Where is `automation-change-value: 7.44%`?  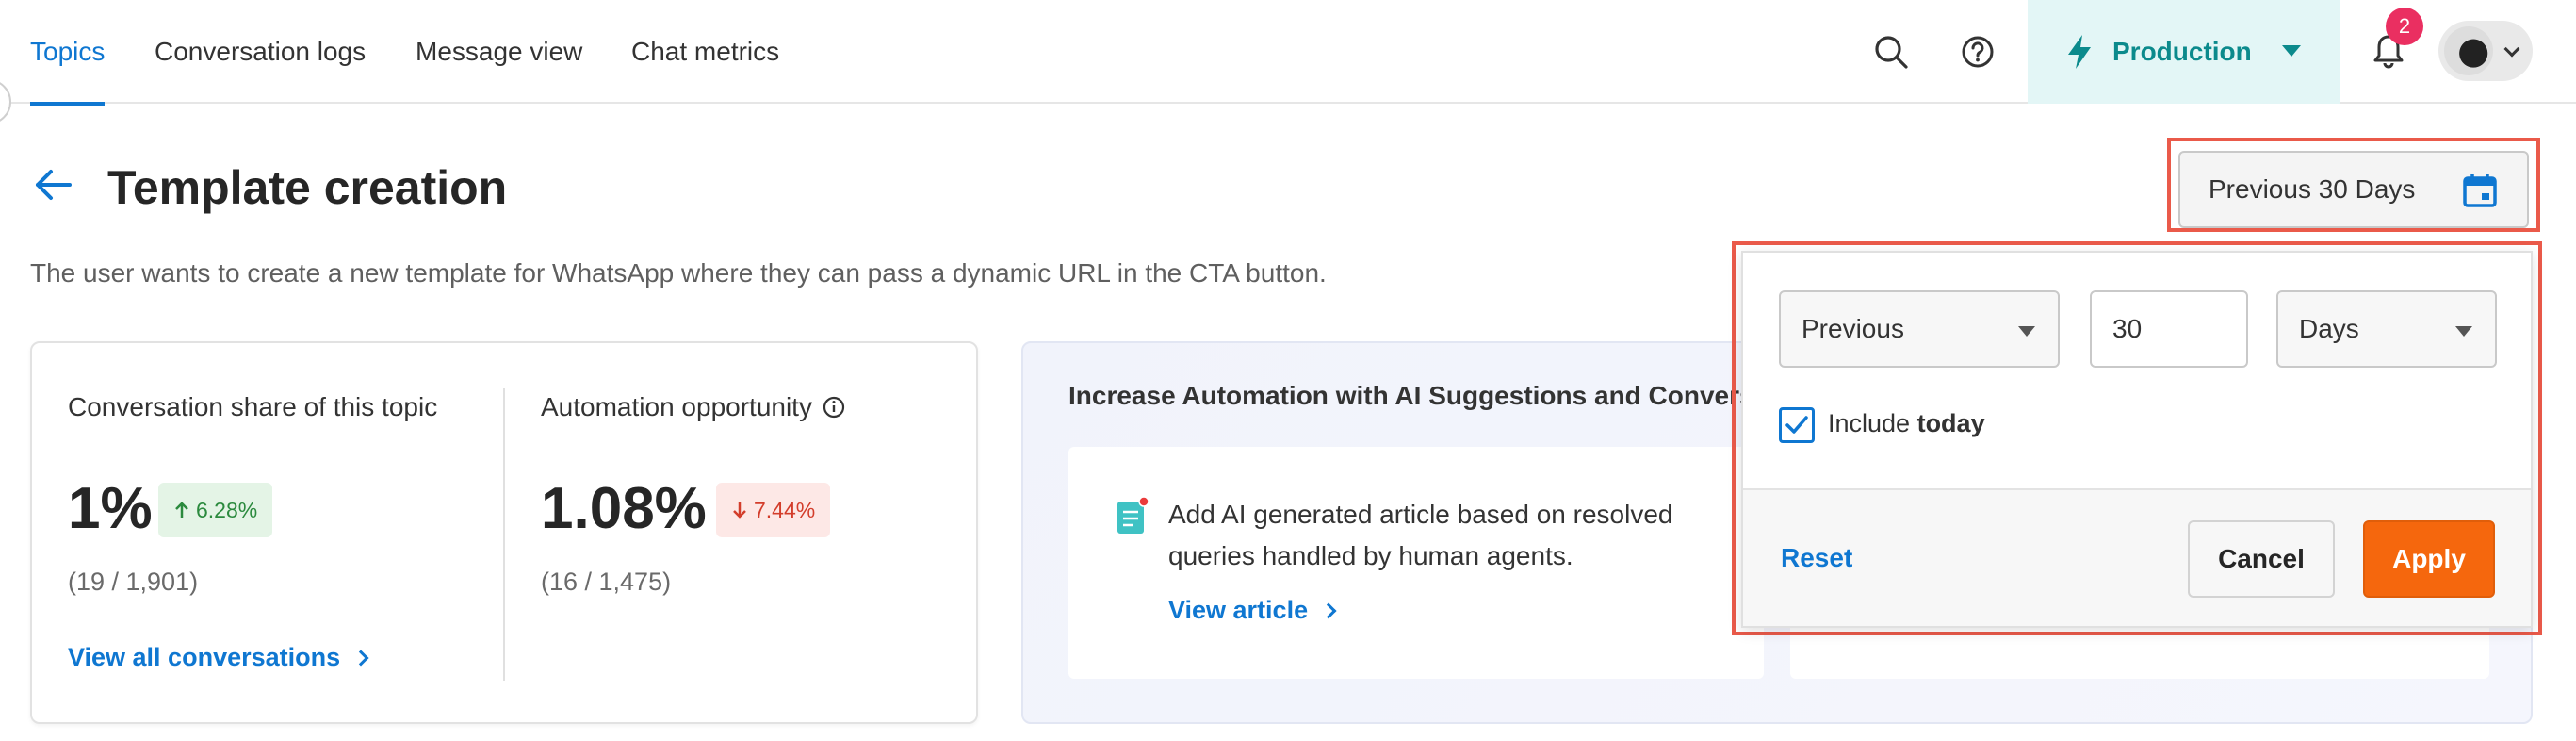
automation-change-value: 7.44% is located at coordinates (785, 510).